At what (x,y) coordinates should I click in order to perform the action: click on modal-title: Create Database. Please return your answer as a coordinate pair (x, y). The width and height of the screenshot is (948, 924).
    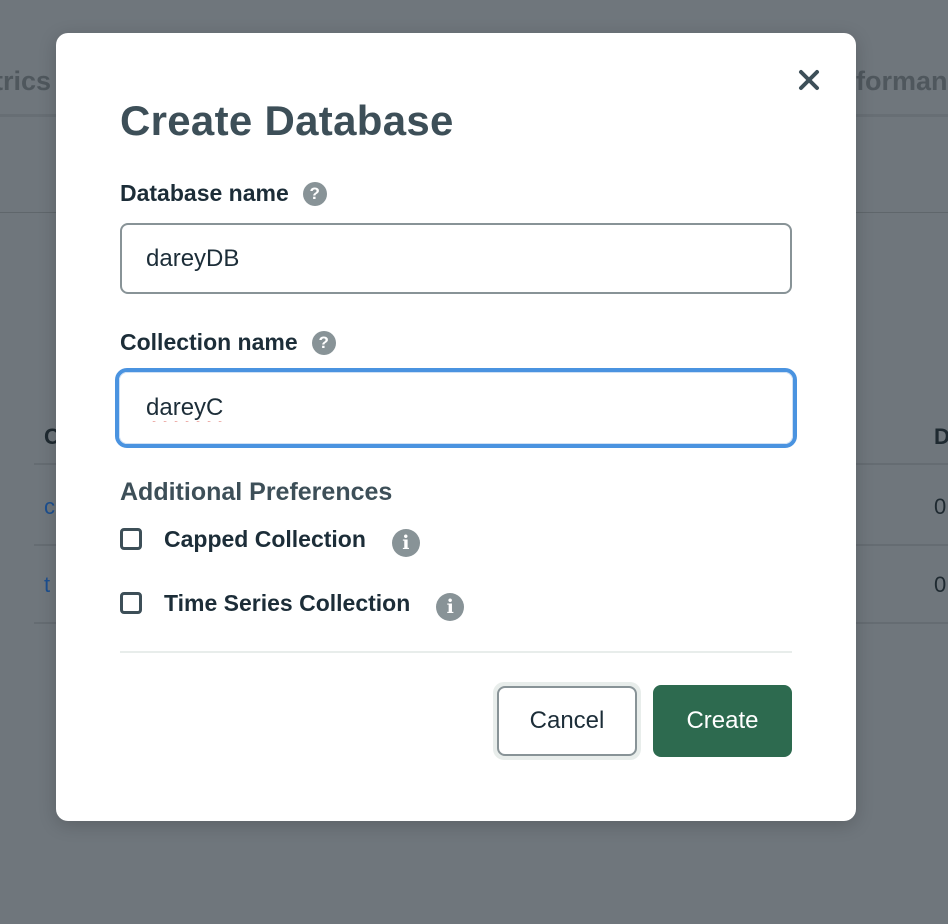
    Looking at the image, I should click on (287, 120).